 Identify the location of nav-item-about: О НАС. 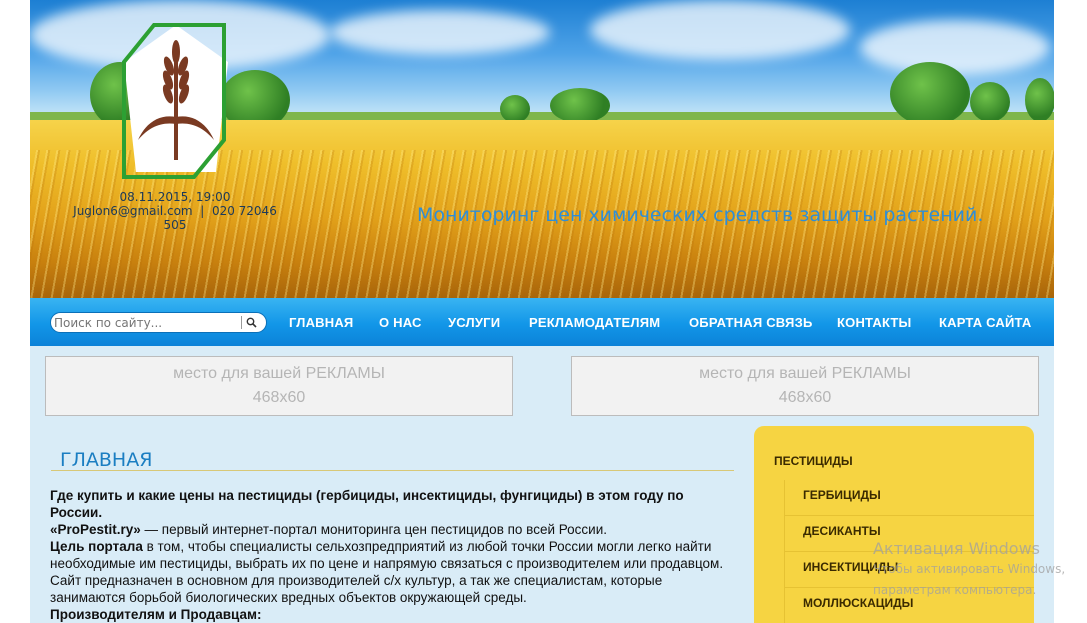
(400, 322).